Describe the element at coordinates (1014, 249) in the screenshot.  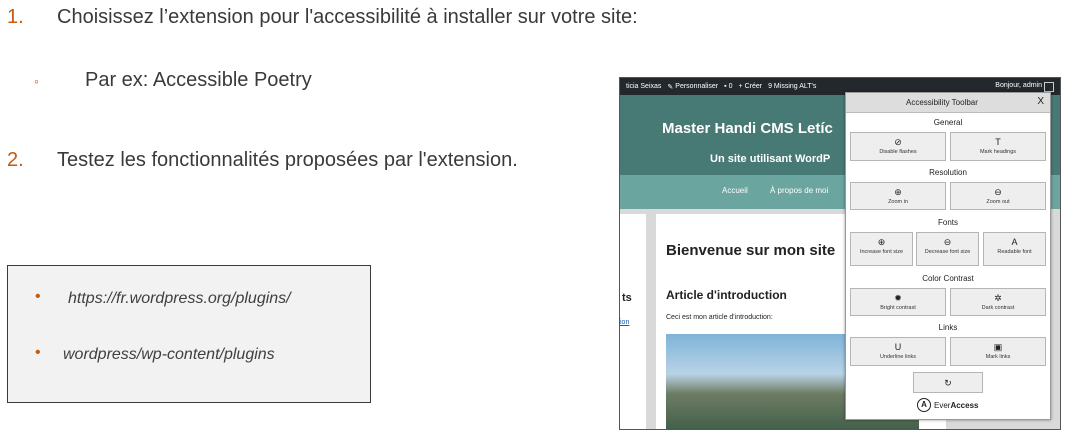
I see `readable-font-button: A Readable font` at that location.